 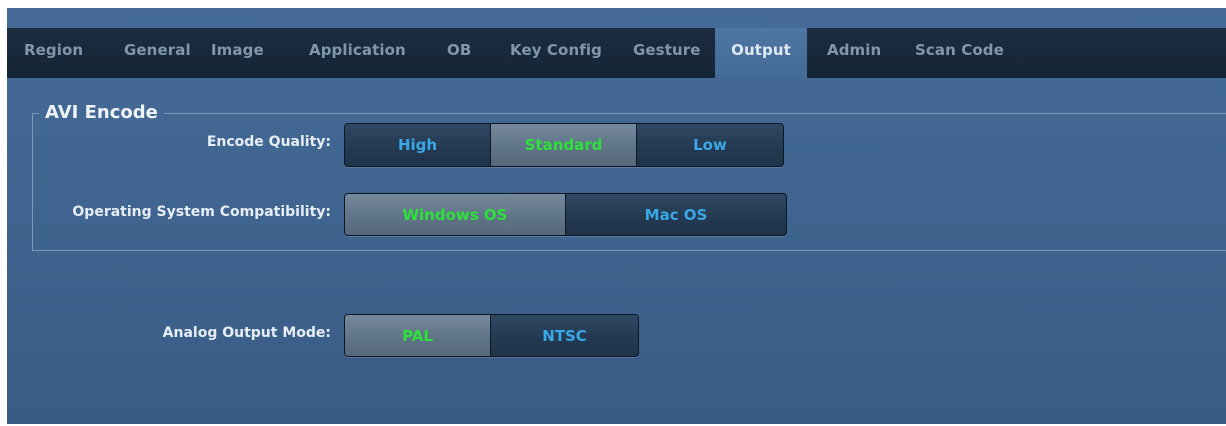 What do you see at coordinates (357, 53) in the screenshot?
I see `tab-application: Application` at bounding box center [357, 53].